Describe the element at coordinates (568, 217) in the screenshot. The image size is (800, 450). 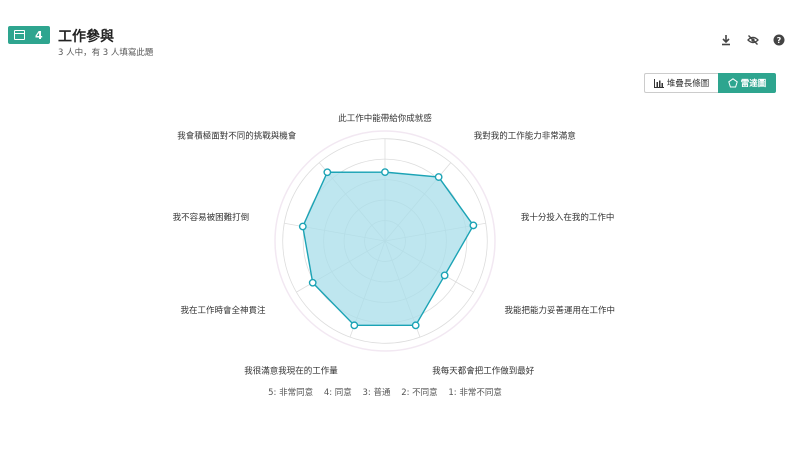
I see `axis-label: 我十分投入在我的工作中` at that location.